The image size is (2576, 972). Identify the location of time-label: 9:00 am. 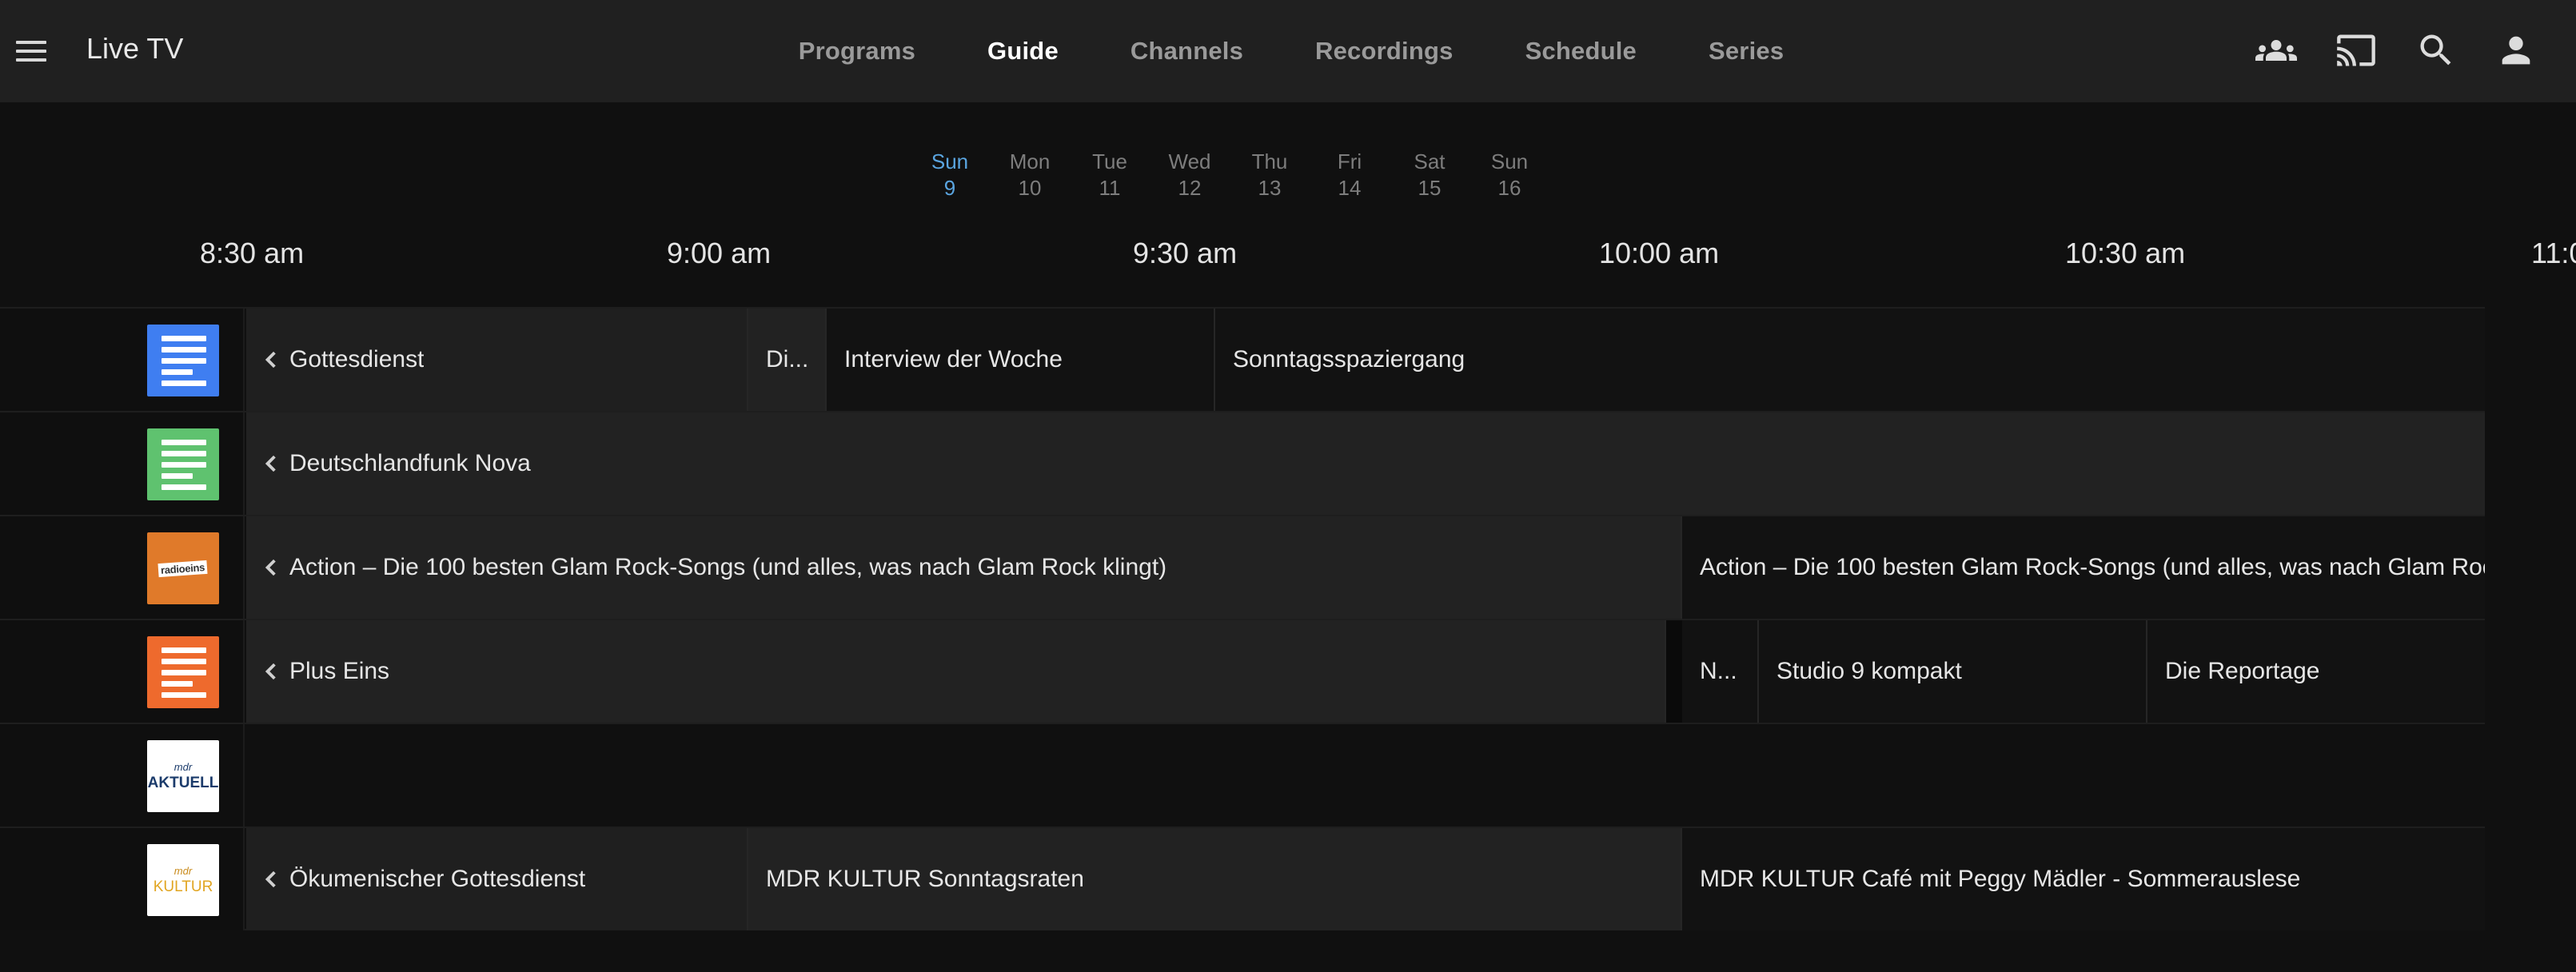
(719, 253).